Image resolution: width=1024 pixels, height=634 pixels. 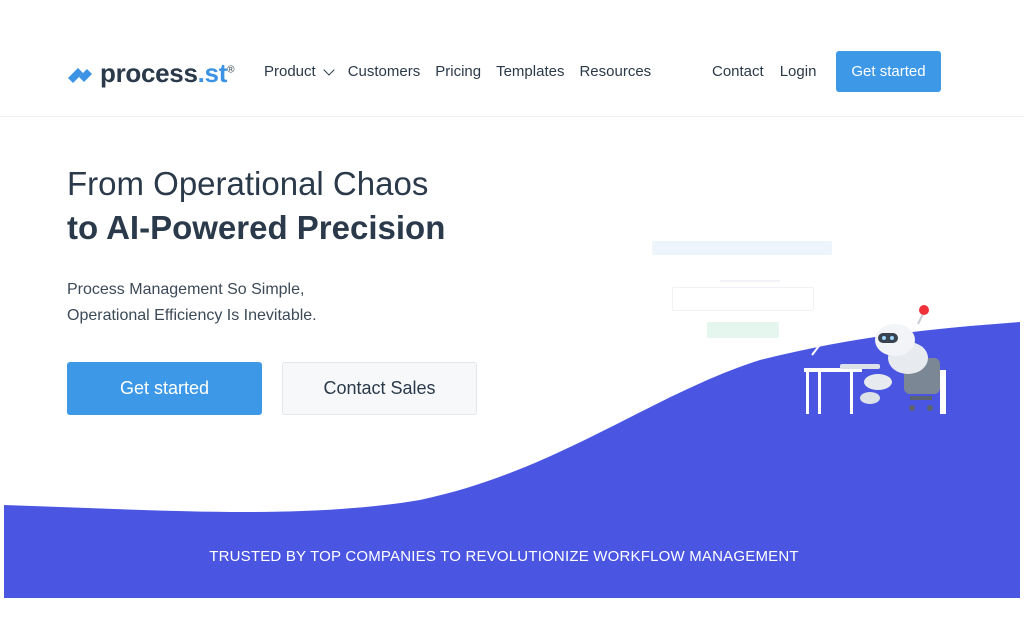 I want to click on nav-item-product: Product, so click(x=299, y=71).